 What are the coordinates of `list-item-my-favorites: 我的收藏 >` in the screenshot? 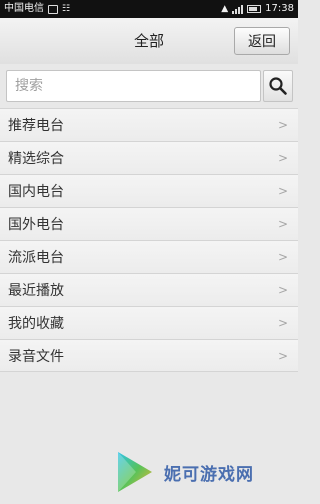 It's located at (149, 322).